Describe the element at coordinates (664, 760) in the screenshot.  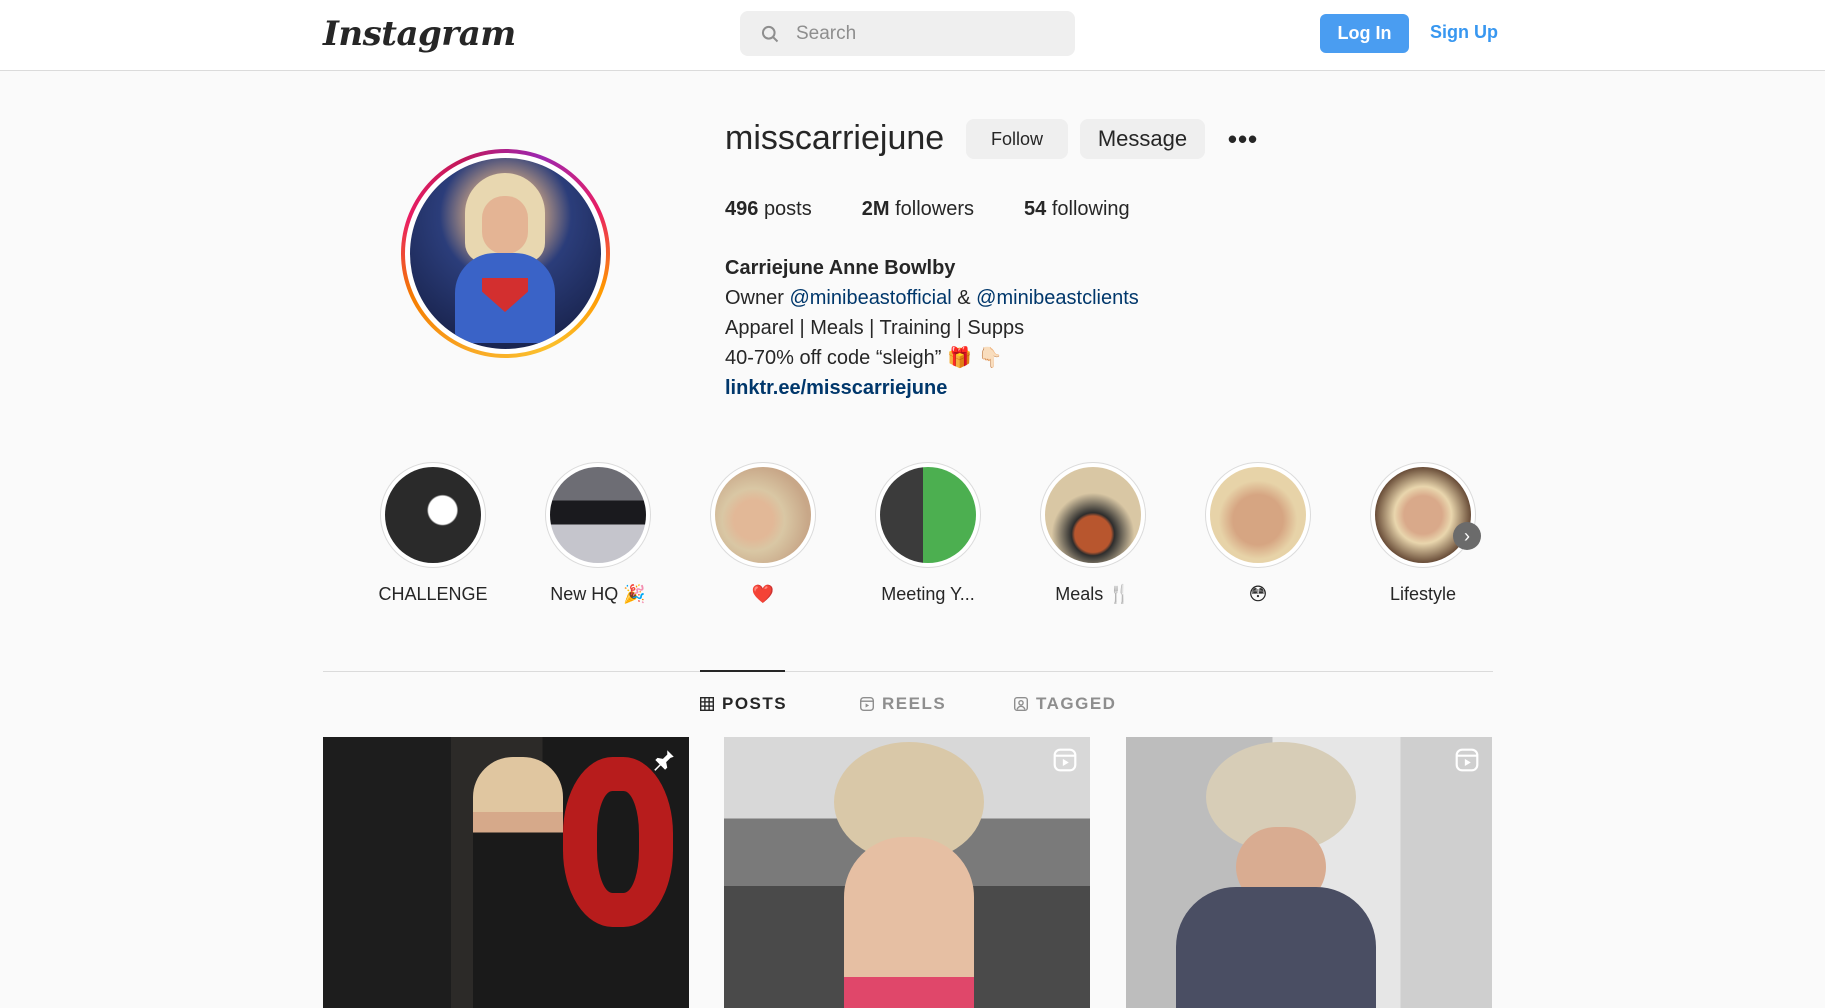
I see `pin-icon` at that location.